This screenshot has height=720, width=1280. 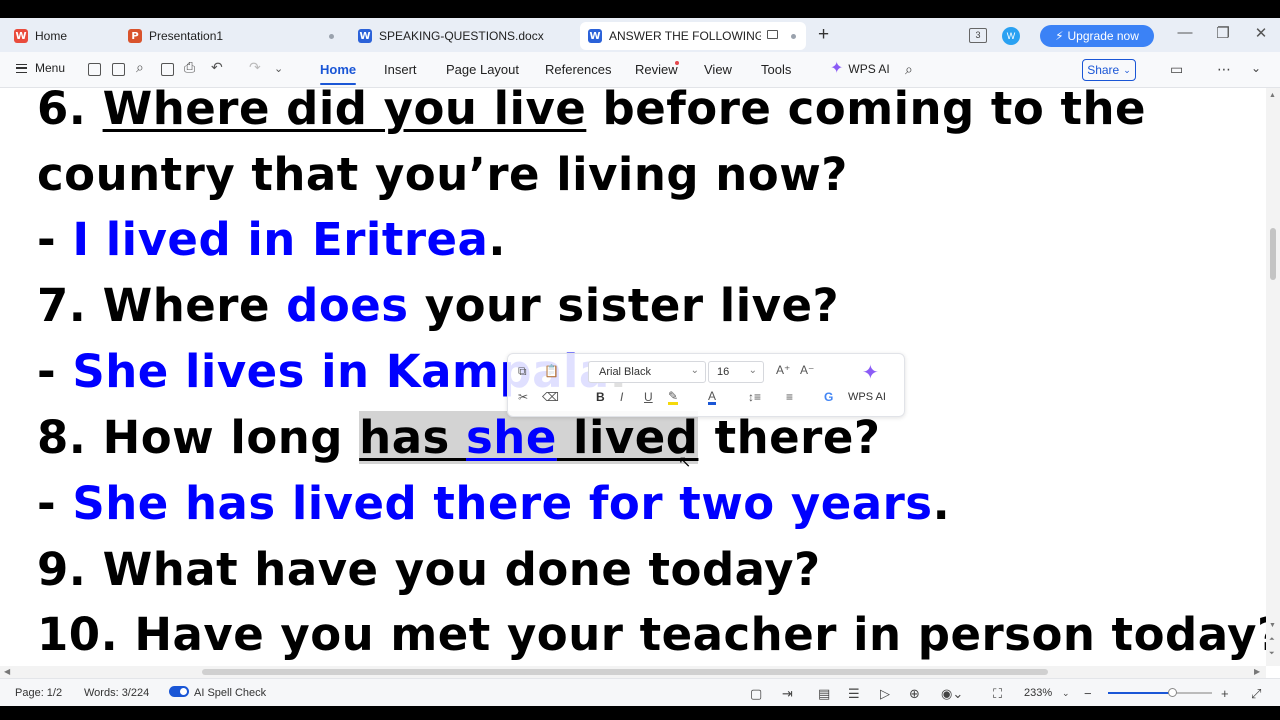 What do you see at coordinates (61, 36) in the screenshot?
I see `tab-home: W Home` at bounding box center [61, 36].